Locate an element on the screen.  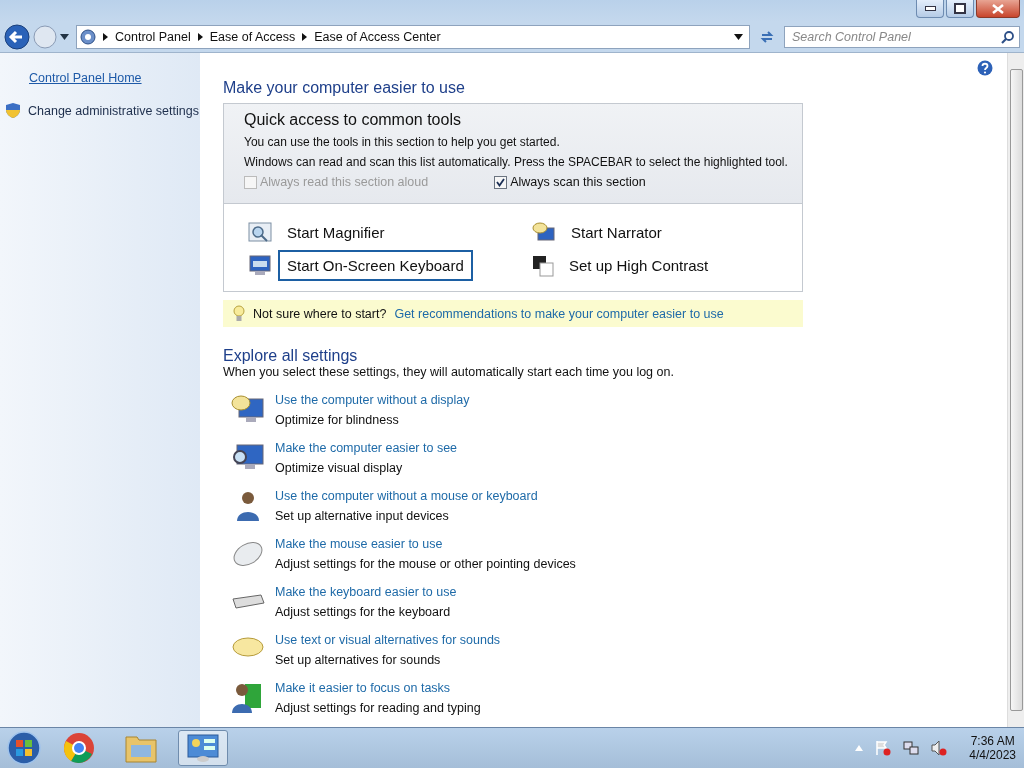
setting-description: Optimize visual display is located at coordinates (339, 468).